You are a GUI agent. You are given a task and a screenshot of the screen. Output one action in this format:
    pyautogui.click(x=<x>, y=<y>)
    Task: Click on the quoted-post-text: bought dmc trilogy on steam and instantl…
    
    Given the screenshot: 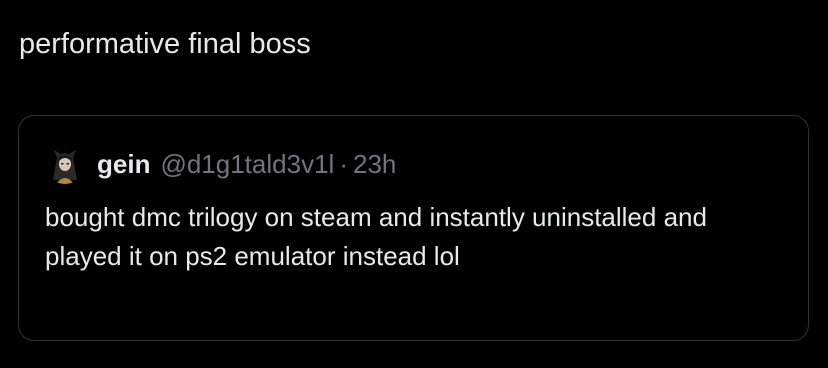 What is the action you would take?
    pyautogui.click(x=376, y=236)
    